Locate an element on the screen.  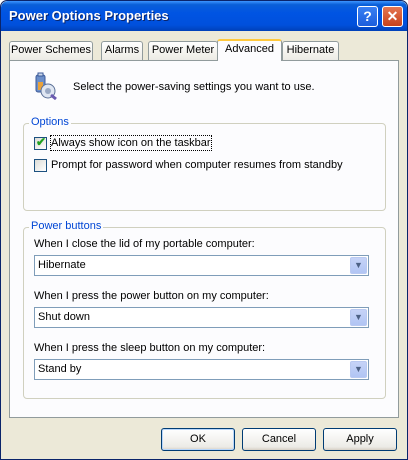
close-icon: ✕ is located at coordinates (392, 16).